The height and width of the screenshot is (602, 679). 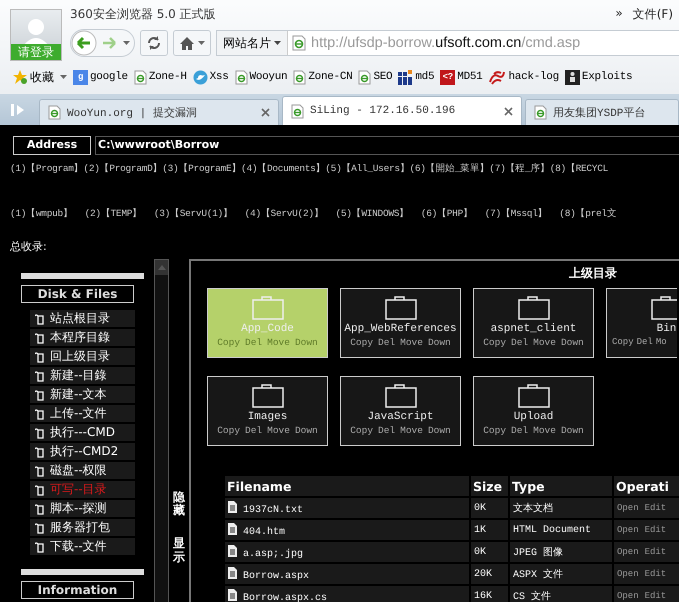 What do you see at coordinates (446, 213) in the screenshot?
I see `drive-link: (6)【PHP】` at bounding box center [446, 213].